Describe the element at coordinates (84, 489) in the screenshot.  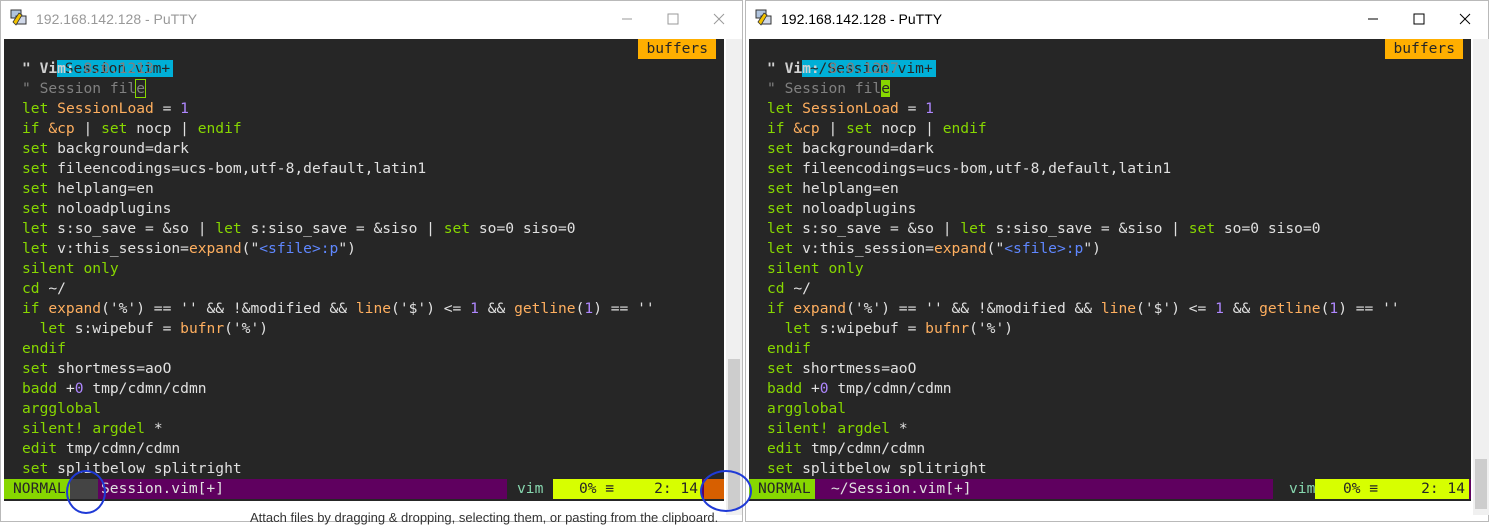
I see `status-gap` at that location.